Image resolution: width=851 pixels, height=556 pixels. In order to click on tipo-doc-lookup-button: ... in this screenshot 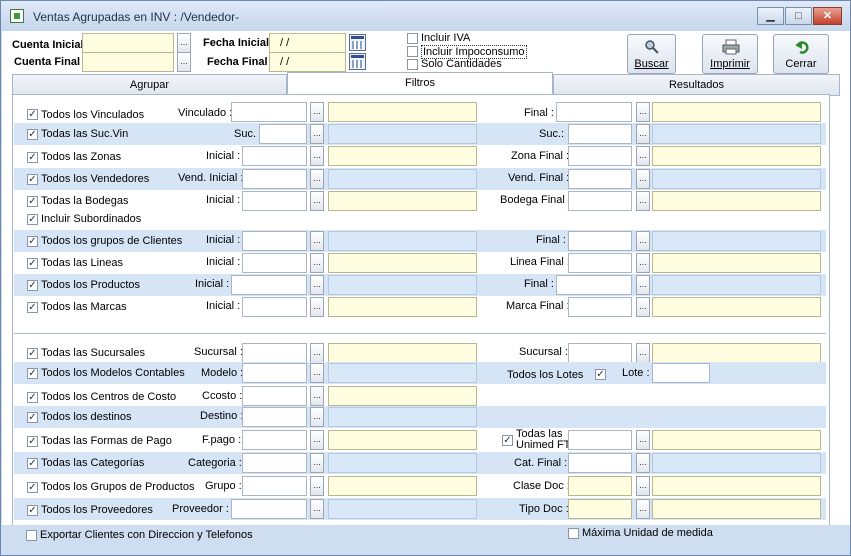, I will do `click(643, 509)`.